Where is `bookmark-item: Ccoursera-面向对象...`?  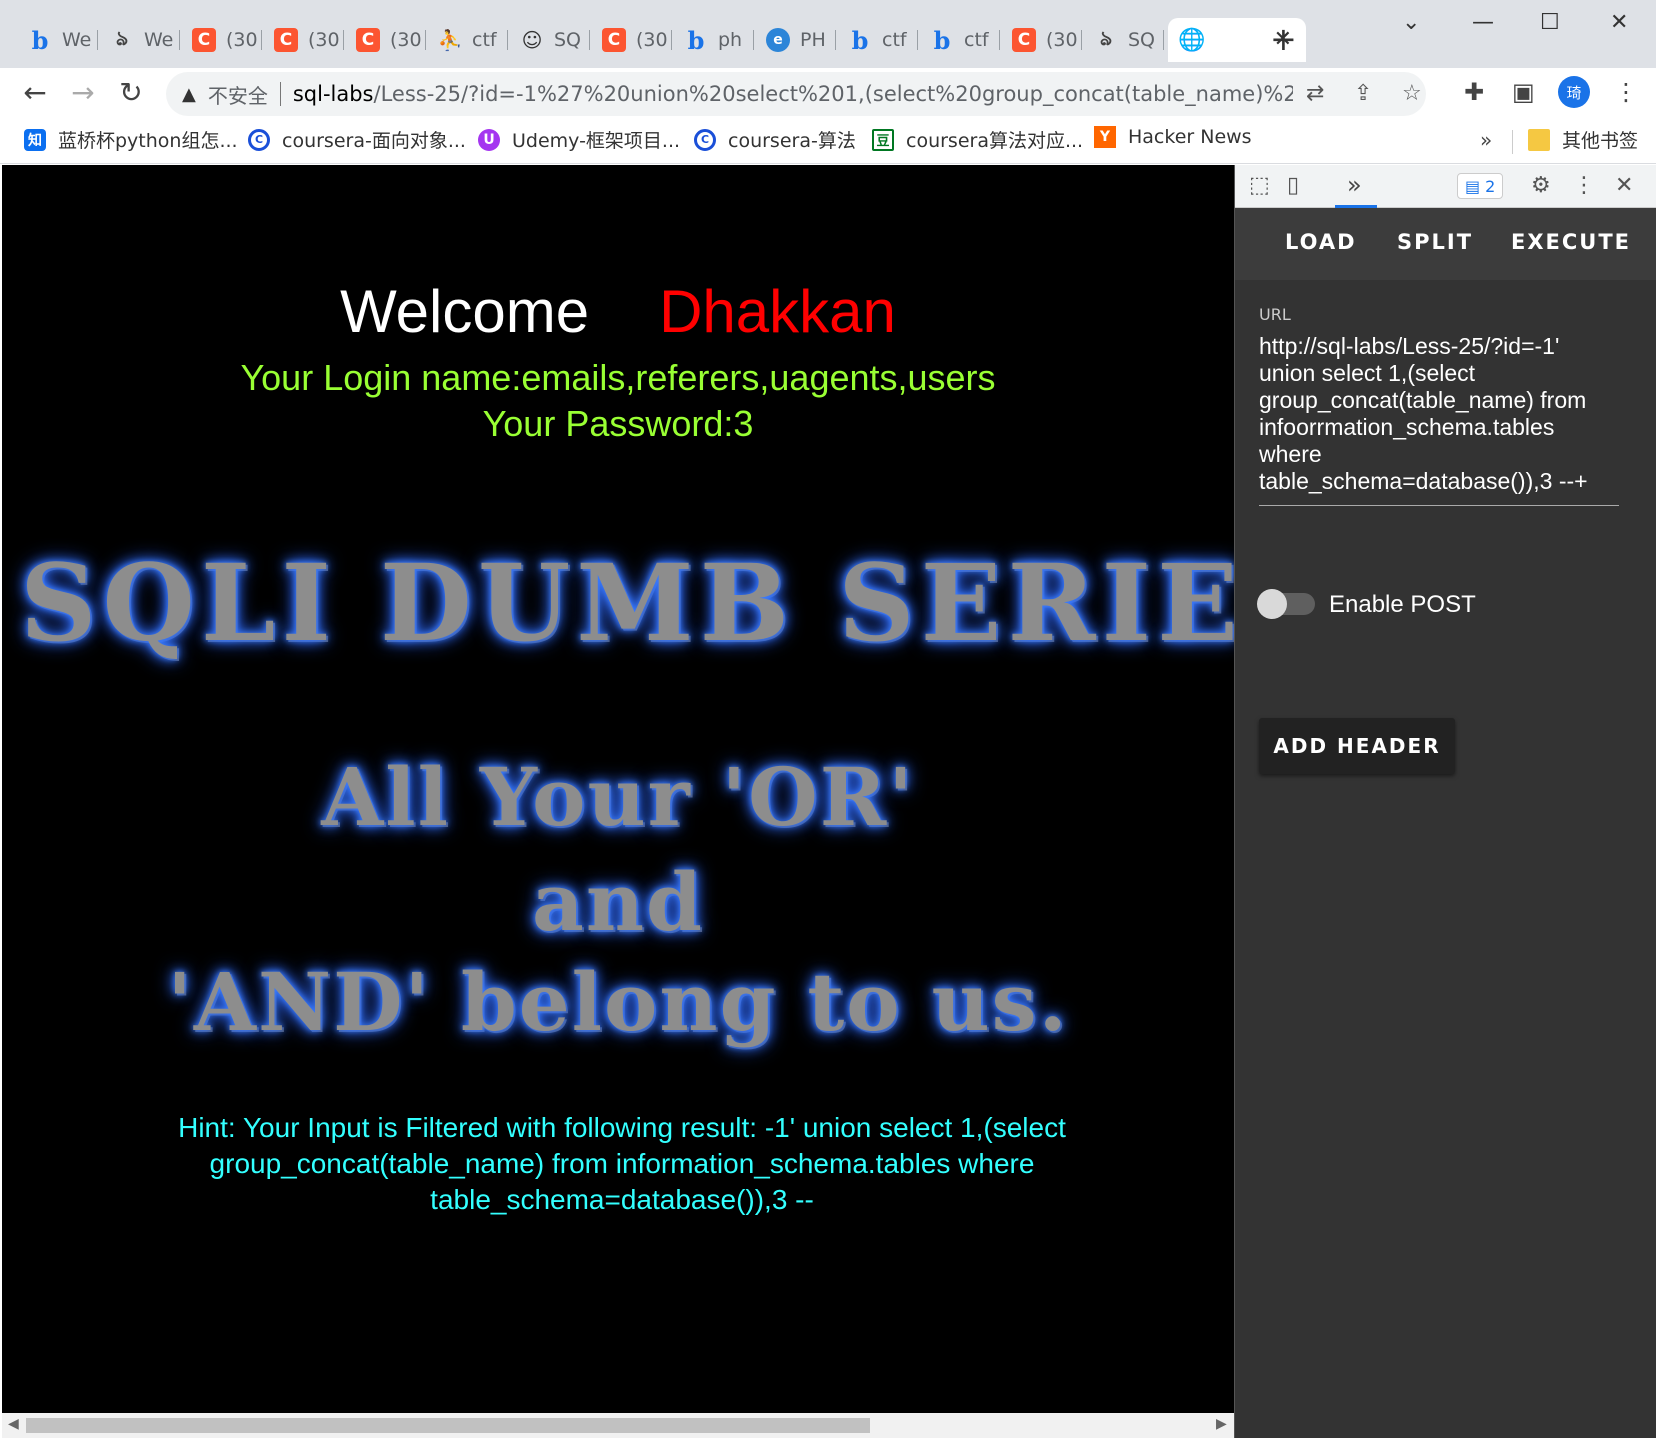
bookmark-item: Ccoursera-面向对象... is located at coordinates (357, 139).